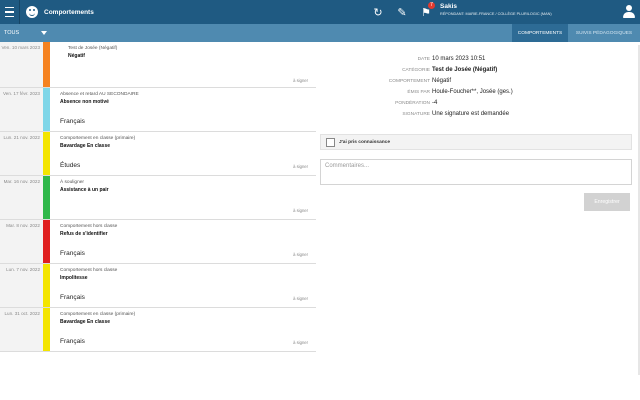 This screenshot has width=640, height=400. Describe the element at coordinates (409, 81) in the screenshot. I see `detail-label: COMPORTEMENT` at that location.